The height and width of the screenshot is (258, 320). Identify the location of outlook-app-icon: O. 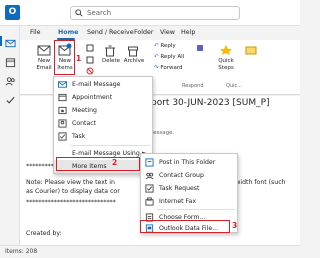
(12, 12).